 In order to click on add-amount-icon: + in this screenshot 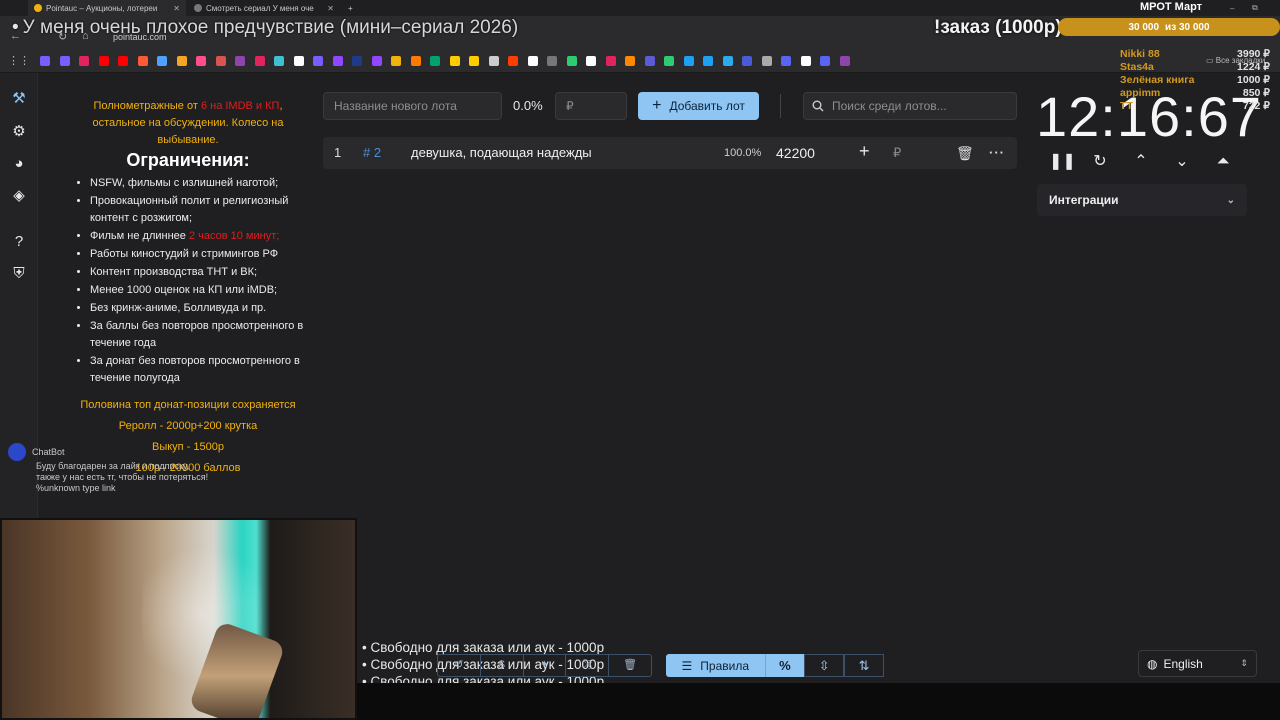, I will do `click(864, 151)`.